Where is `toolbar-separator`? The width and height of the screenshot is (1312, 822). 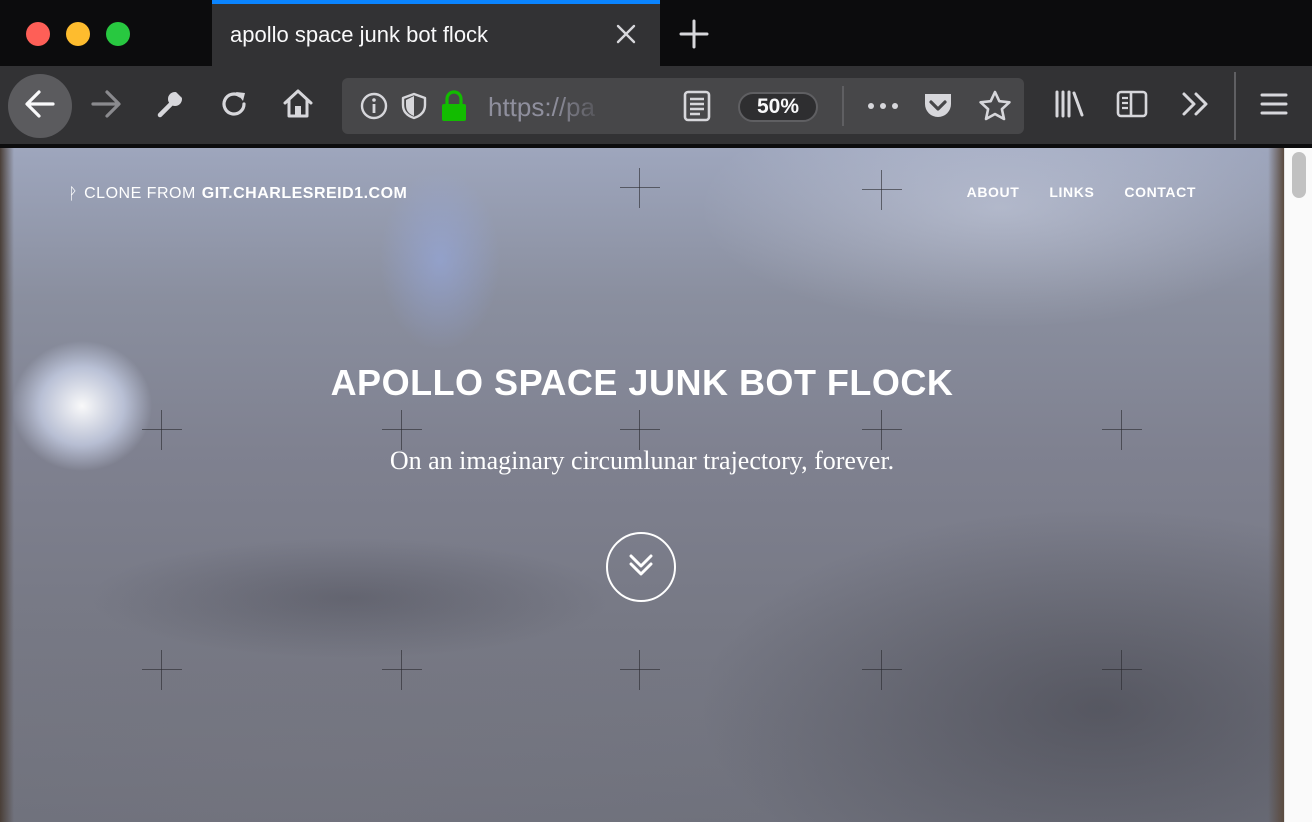 toolbar-separator is located at coordinates (1235, 106).